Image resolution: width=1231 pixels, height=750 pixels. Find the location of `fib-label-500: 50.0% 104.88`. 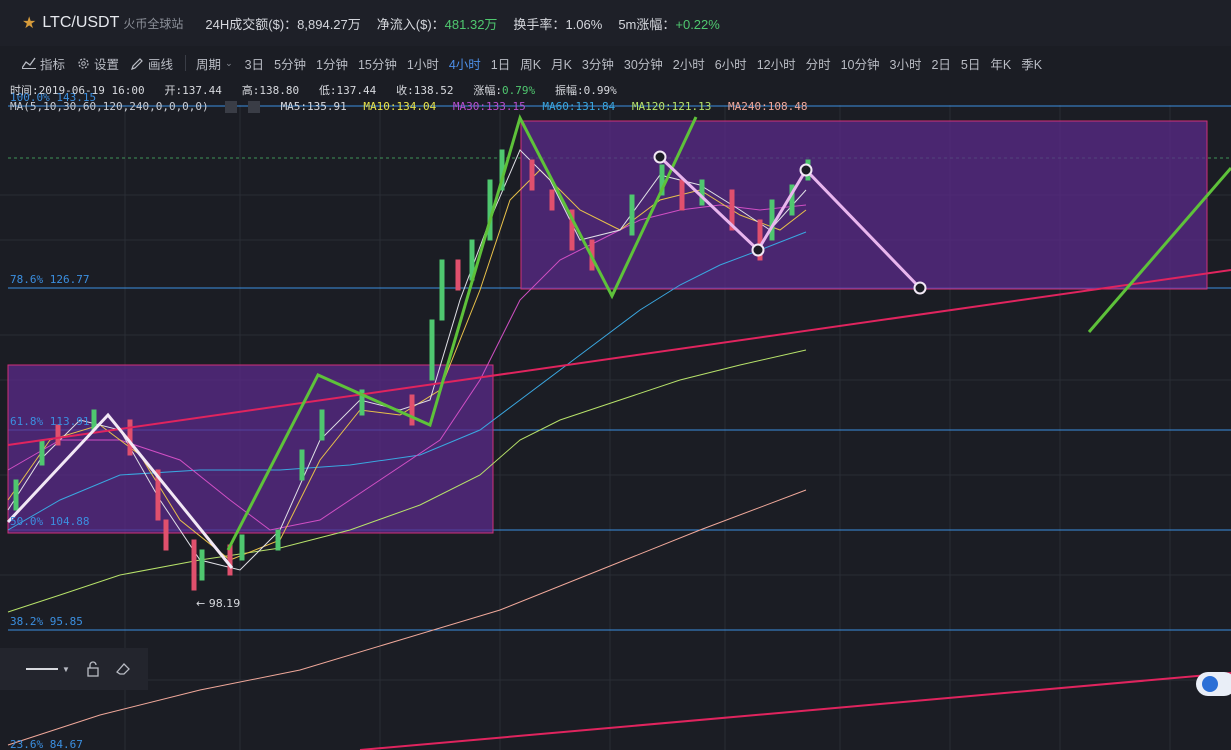

fib-label-500: 50.0% 104.88 is located at coordinates (49, 521).